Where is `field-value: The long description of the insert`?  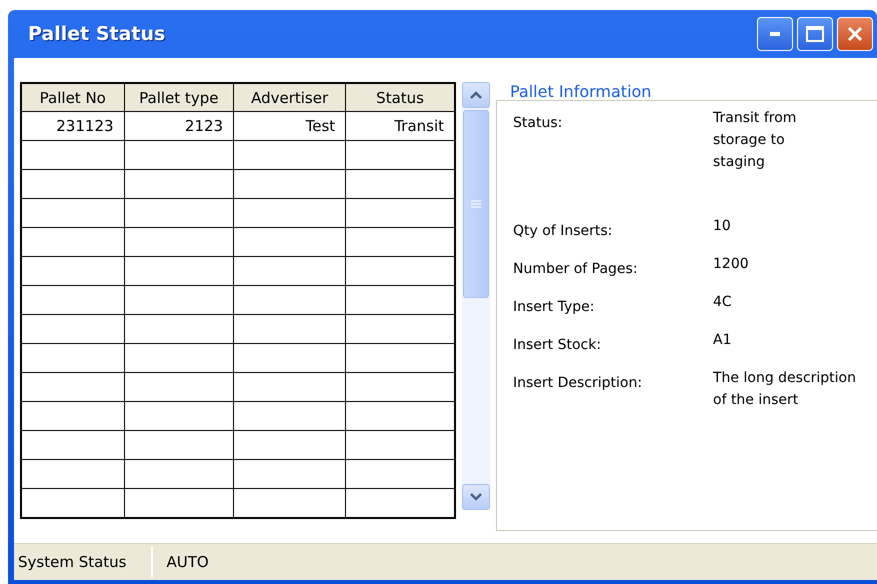 field-value: The long description of the insert is located at coordinates (785, 389).